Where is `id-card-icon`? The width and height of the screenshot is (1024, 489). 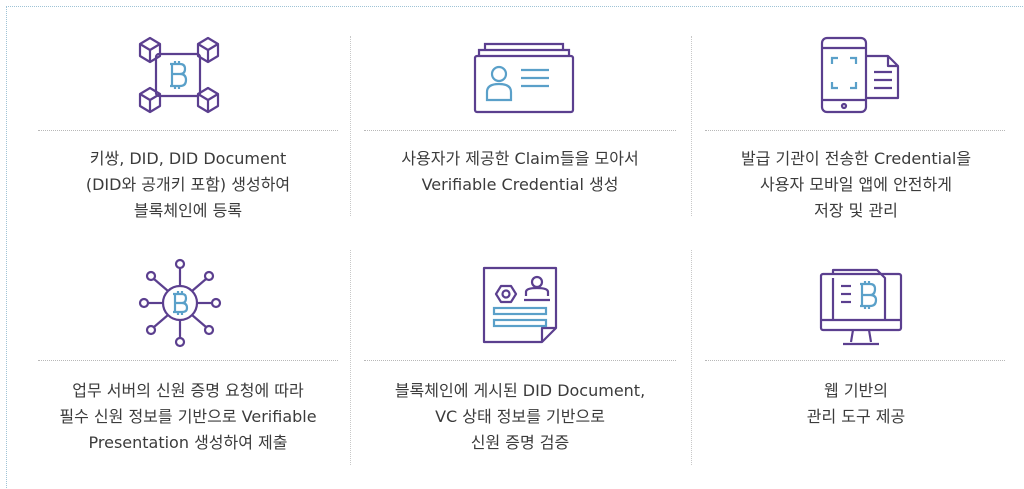 id-card-icon is located at coordinates (524, 77).